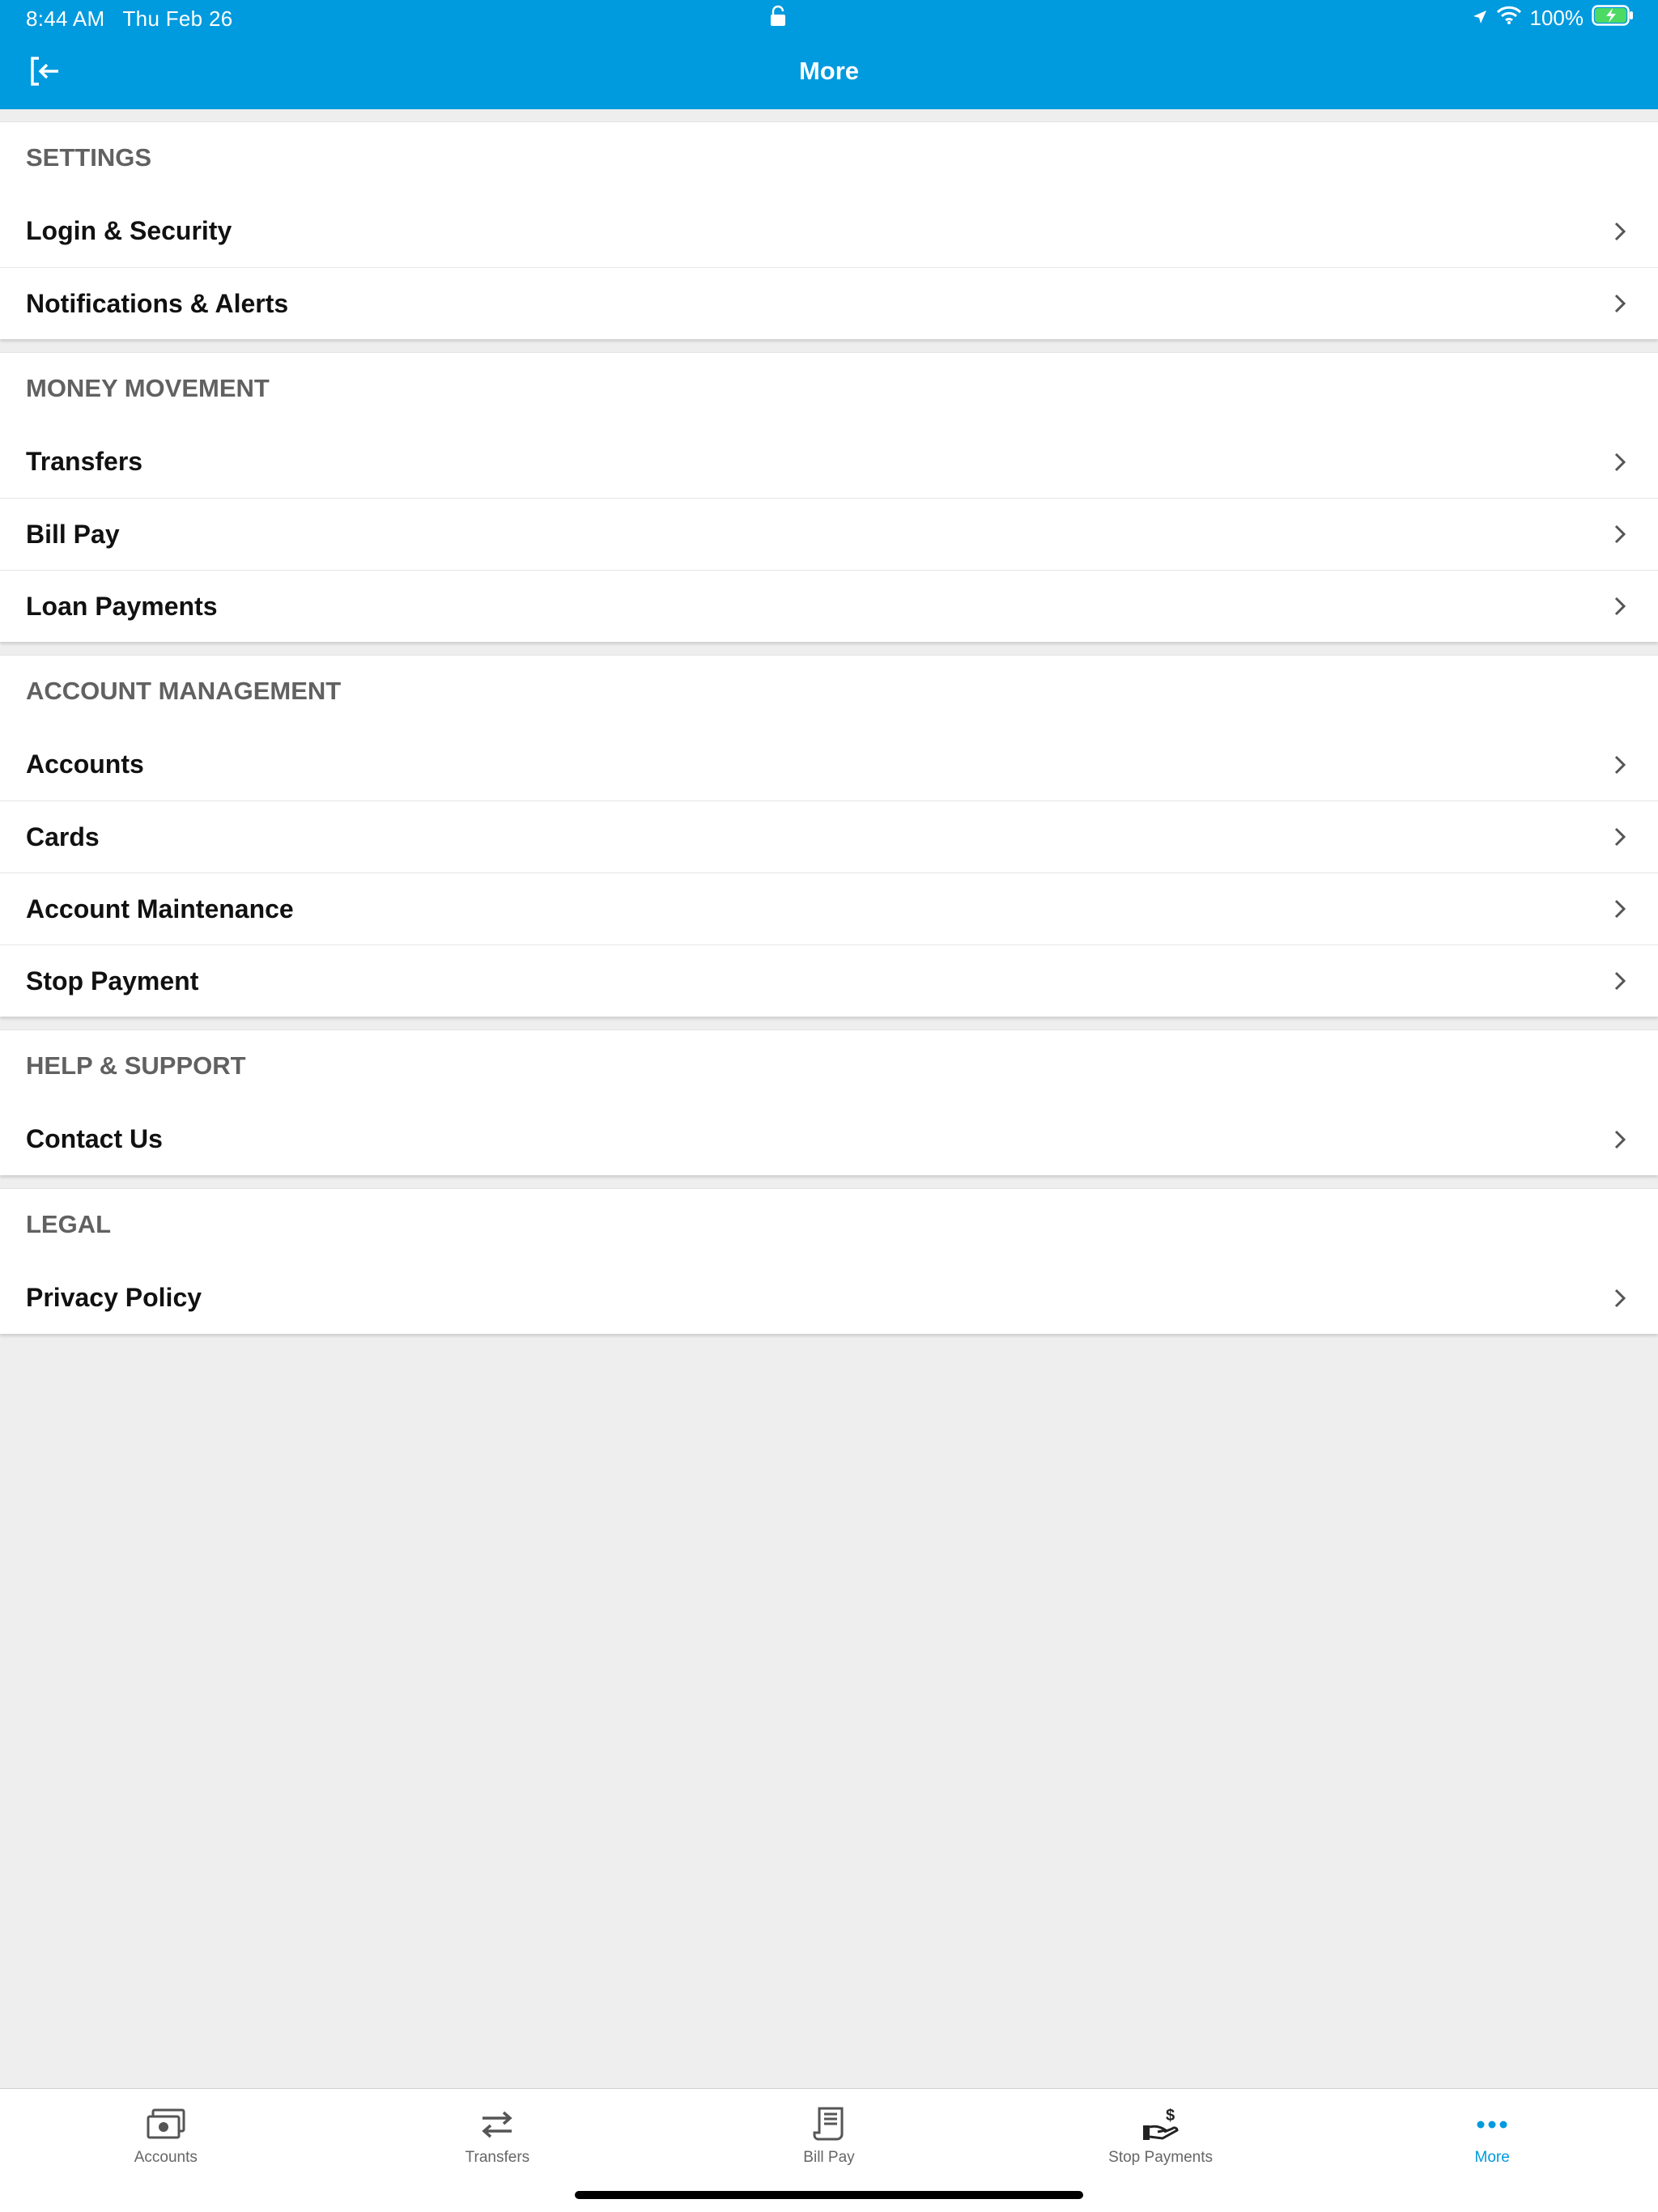 Image resolution: width=1658 pixels, height=2212 pixels. Describe the element at coordinates (829, 764) in the screenshot. I see `row-accounts: Accounts` at that location.